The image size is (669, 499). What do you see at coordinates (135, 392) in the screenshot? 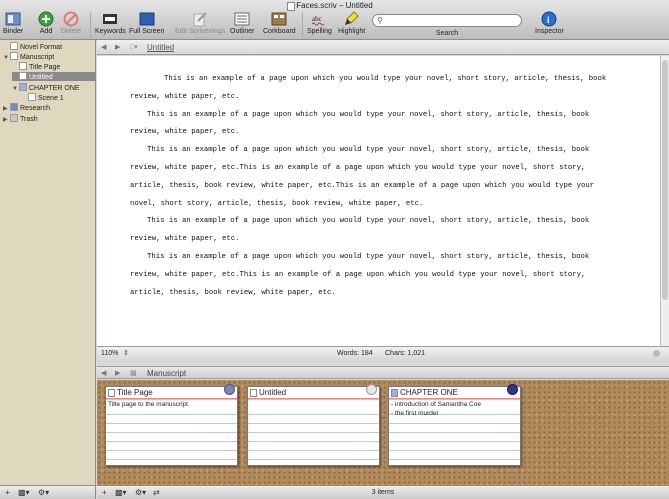
I see `card-title: Title Page` at bounding box center [135, 392].